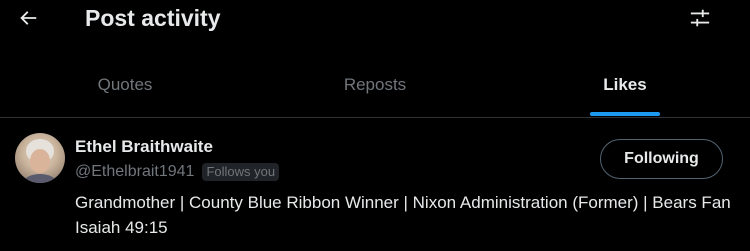 The height and width of the screenshot is (251, 750). I want to click on tab-quotes: Quotes, so click(125, 86).